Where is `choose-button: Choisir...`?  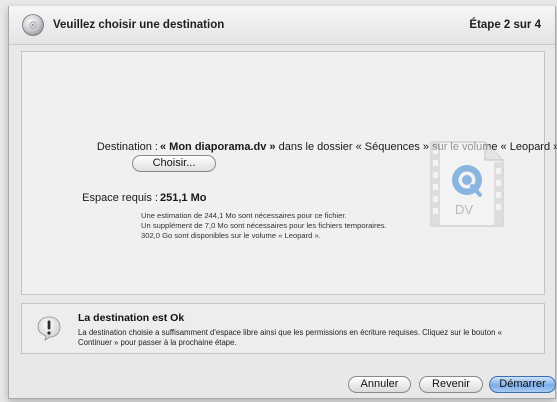 choose-button: Choisir... is located at coordinates (174, 163).